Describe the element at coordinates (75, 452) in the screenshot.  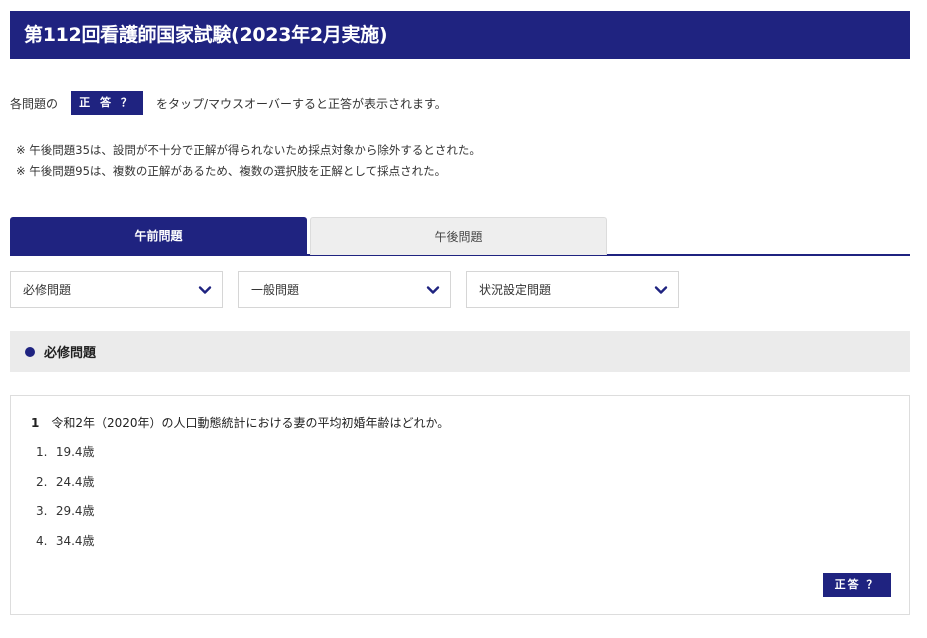
I see `choice-text: 19.4歳` at that location.